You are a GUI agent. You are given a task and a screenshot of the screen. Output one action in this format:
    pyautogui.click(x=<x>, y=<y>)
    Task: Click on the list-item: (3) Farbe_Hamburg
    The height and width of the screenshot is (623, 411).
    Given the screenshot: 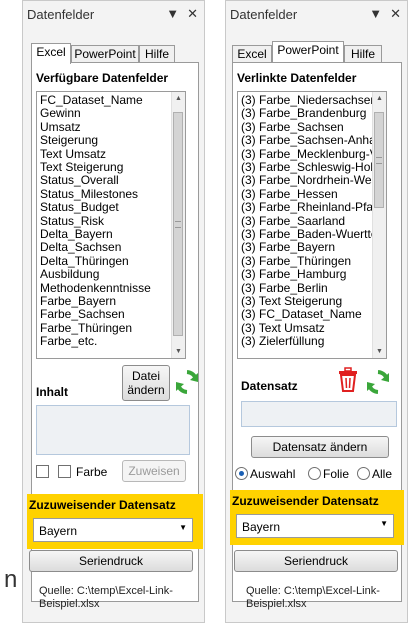 What is the action you would take?
    pyautogui.click(x=293, y=274)
    